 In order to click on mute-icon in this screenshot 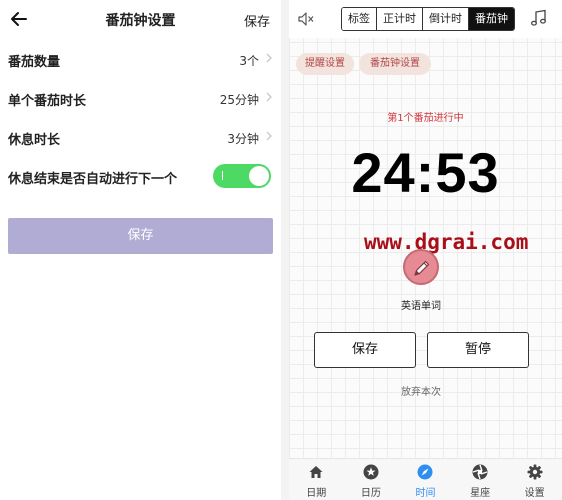, I will do `click(306, 19)`.